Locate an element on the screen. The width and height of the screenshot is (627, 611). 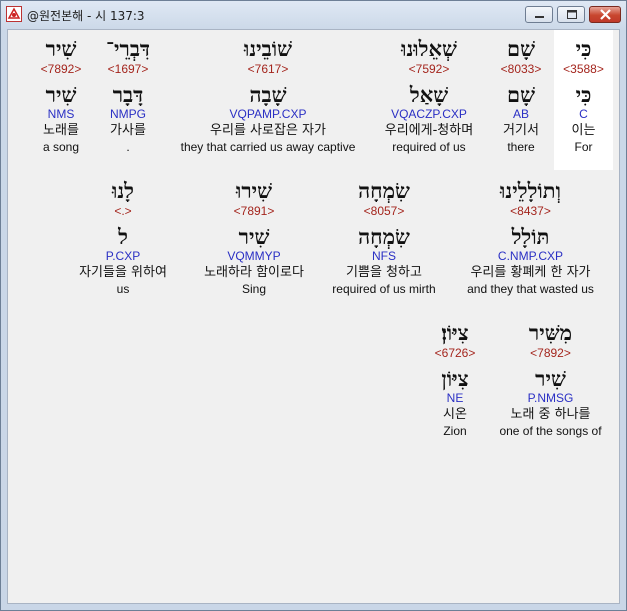
word-shir: שִׁיר <7892> שִׁיר NMS 노래를 a song is located at coordinates (61, 96).